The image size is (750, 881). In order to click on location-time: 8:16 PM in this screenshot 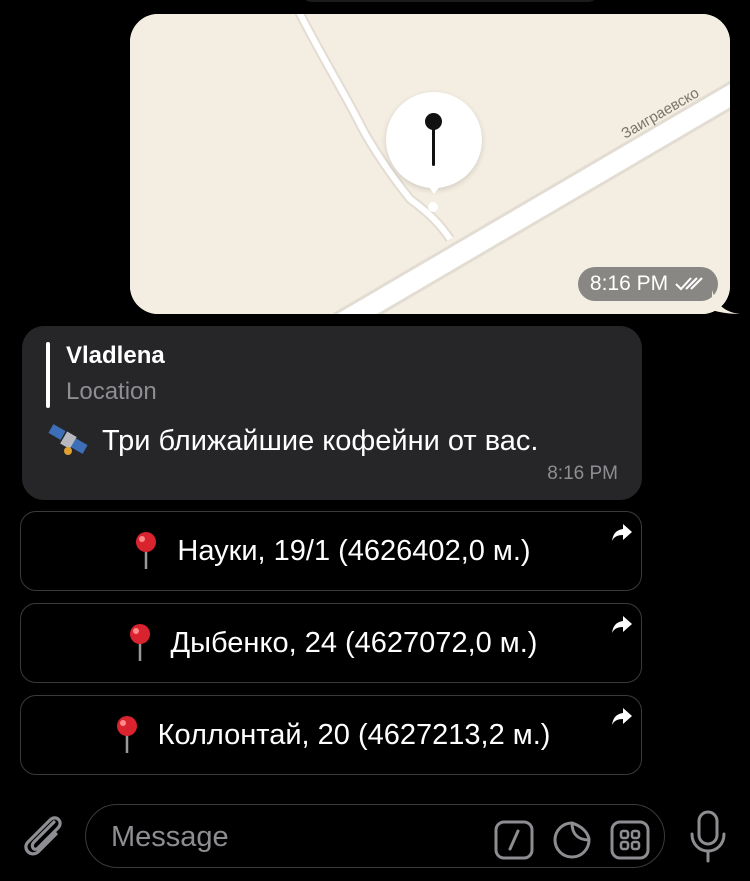, I will do `click(629, 283)`.